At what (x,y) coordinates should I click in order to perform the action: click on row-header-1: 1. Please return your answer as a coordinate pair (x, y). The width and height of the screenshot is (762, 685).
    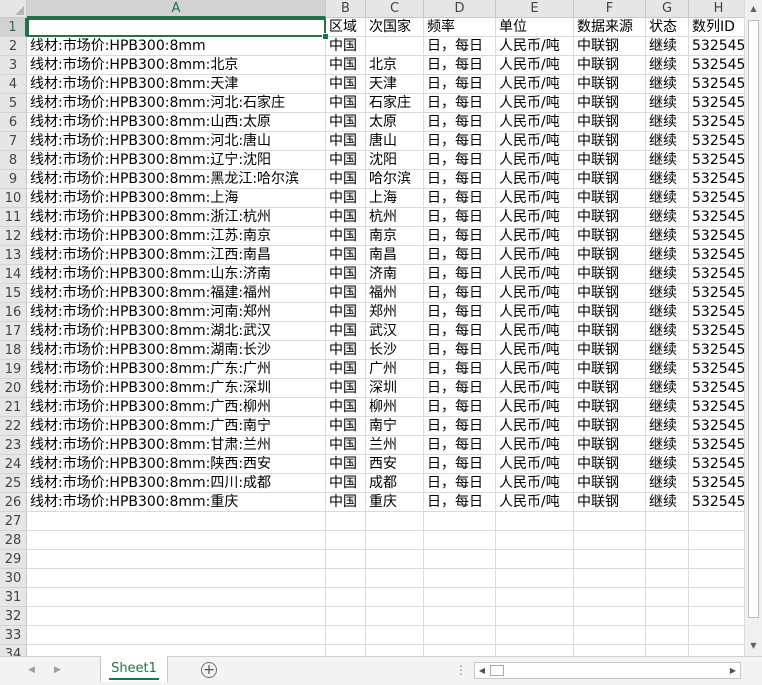
    Looking at the image, I should click on (13, 27).